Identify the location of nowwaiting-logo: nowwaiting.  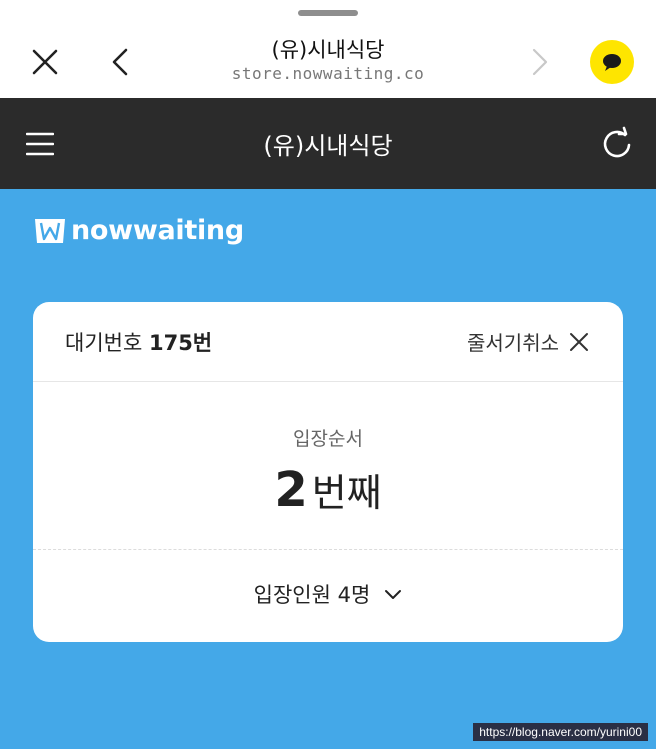
(138, 230).